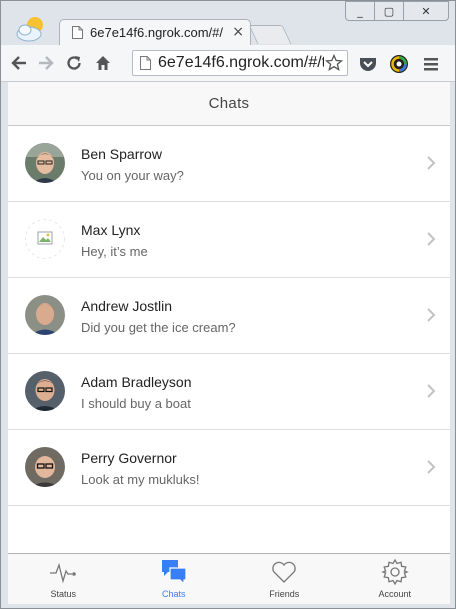 Image resolution: width=456 pixels, height=609 pixels. I want to click on tab-close-icon: ×, so click(238, 32).